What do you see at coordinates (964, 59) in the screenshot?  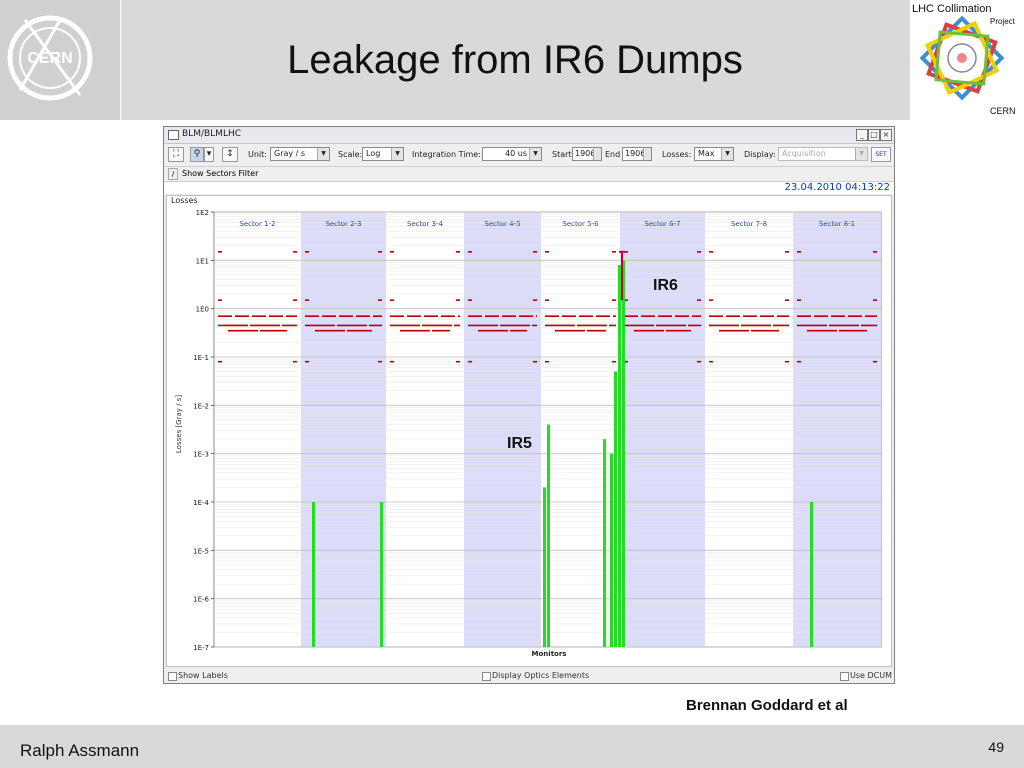 I see `collimation-logo-icon: LHC Collimation Project CERN` at bounding box center [964, 59].